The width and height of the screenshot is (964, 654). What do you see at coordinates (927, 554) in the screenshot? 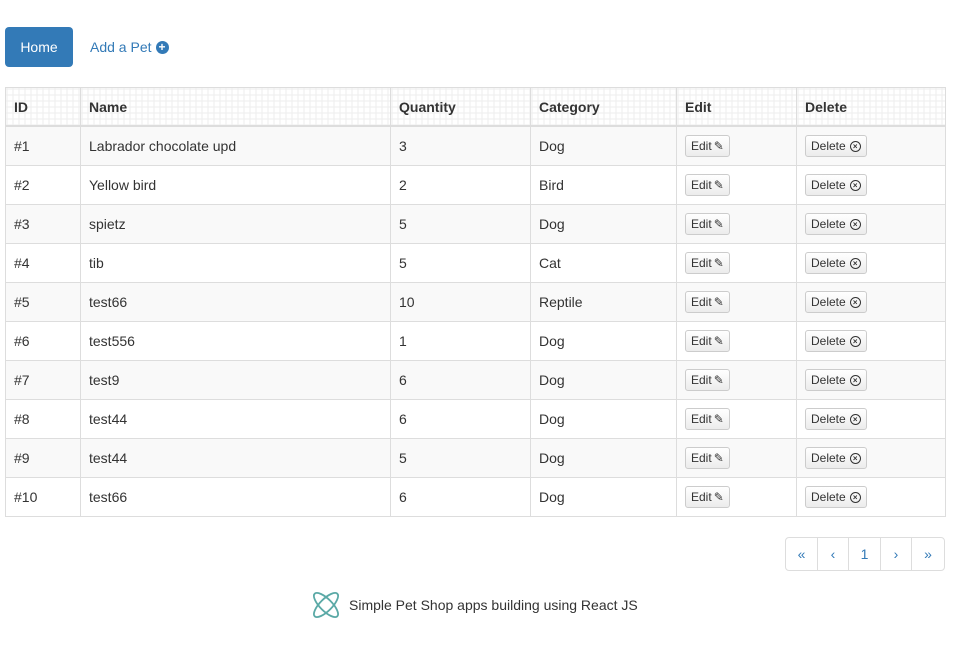
I see `pagination-last: »` at bounding box center [927, 554].